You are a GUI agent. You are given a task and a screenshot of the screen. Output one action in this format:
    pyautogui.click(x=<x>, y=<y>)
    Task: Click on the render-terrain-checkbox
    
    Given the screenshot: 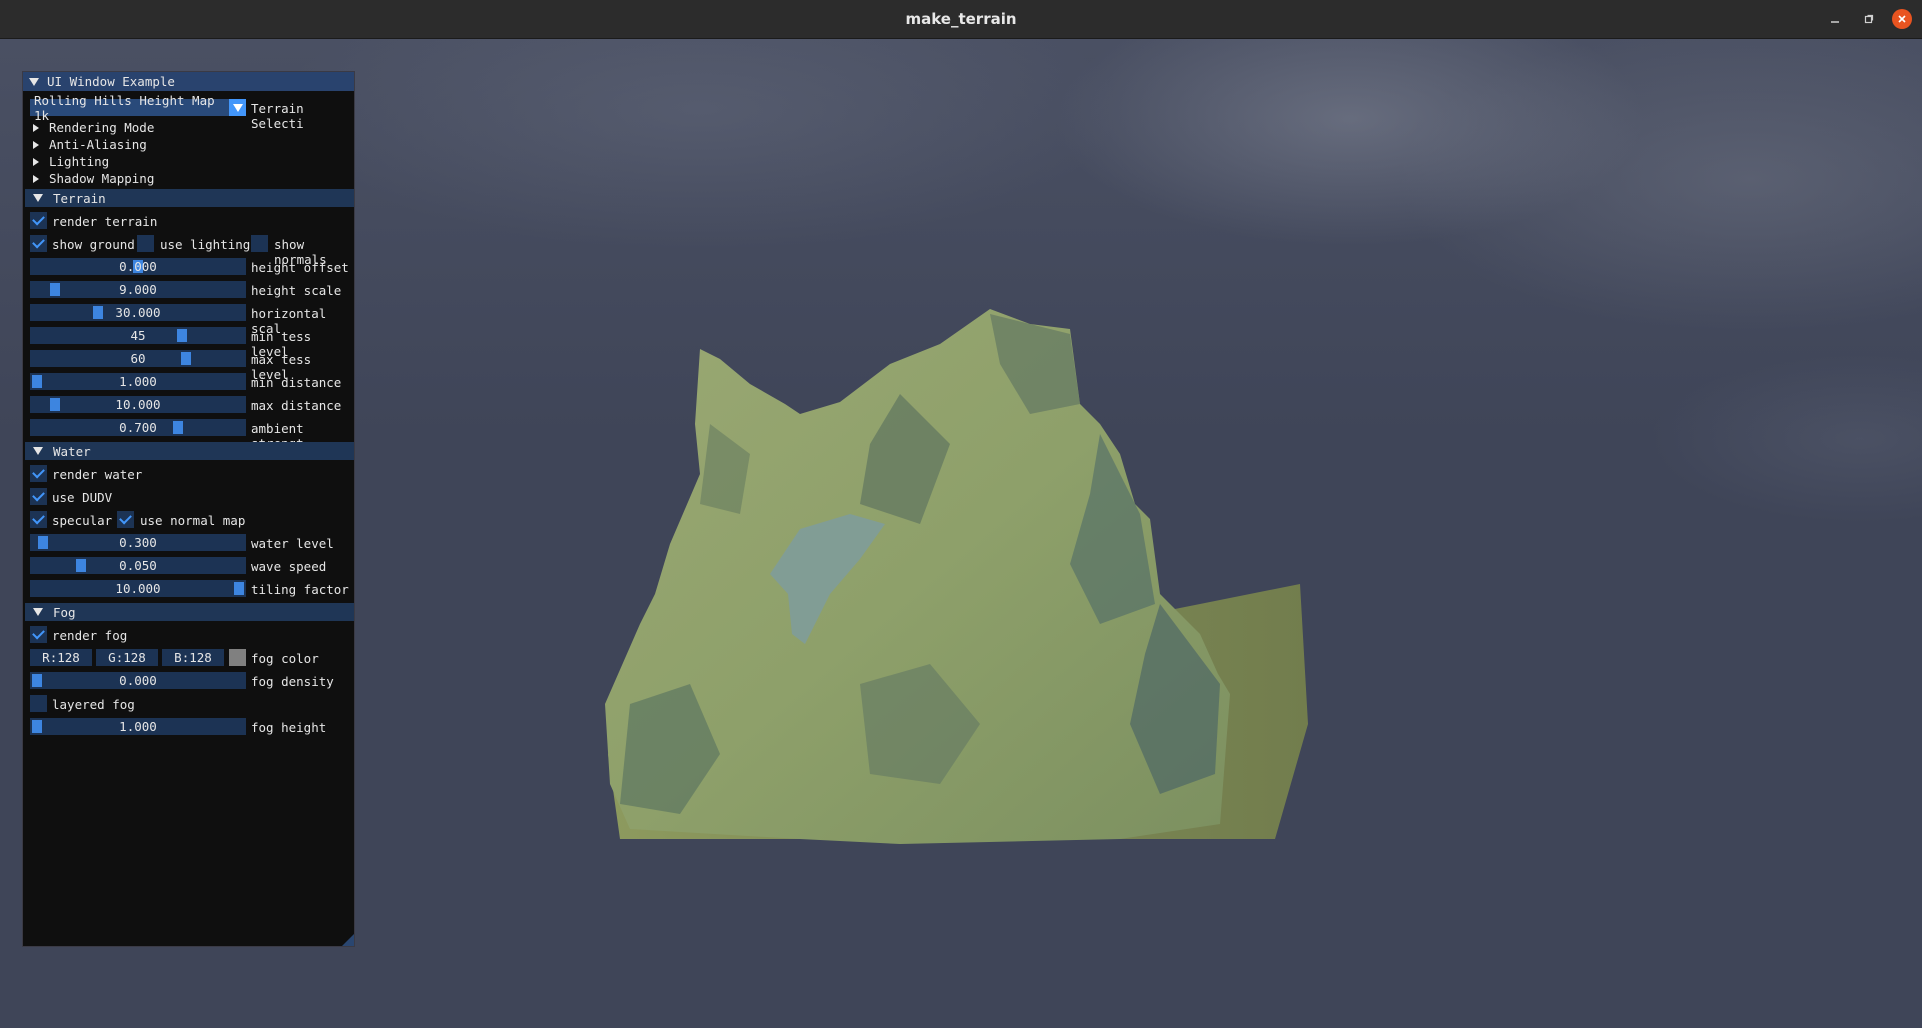 What is the action you would take?
    pyautogui.click(x=38, y=220)
    